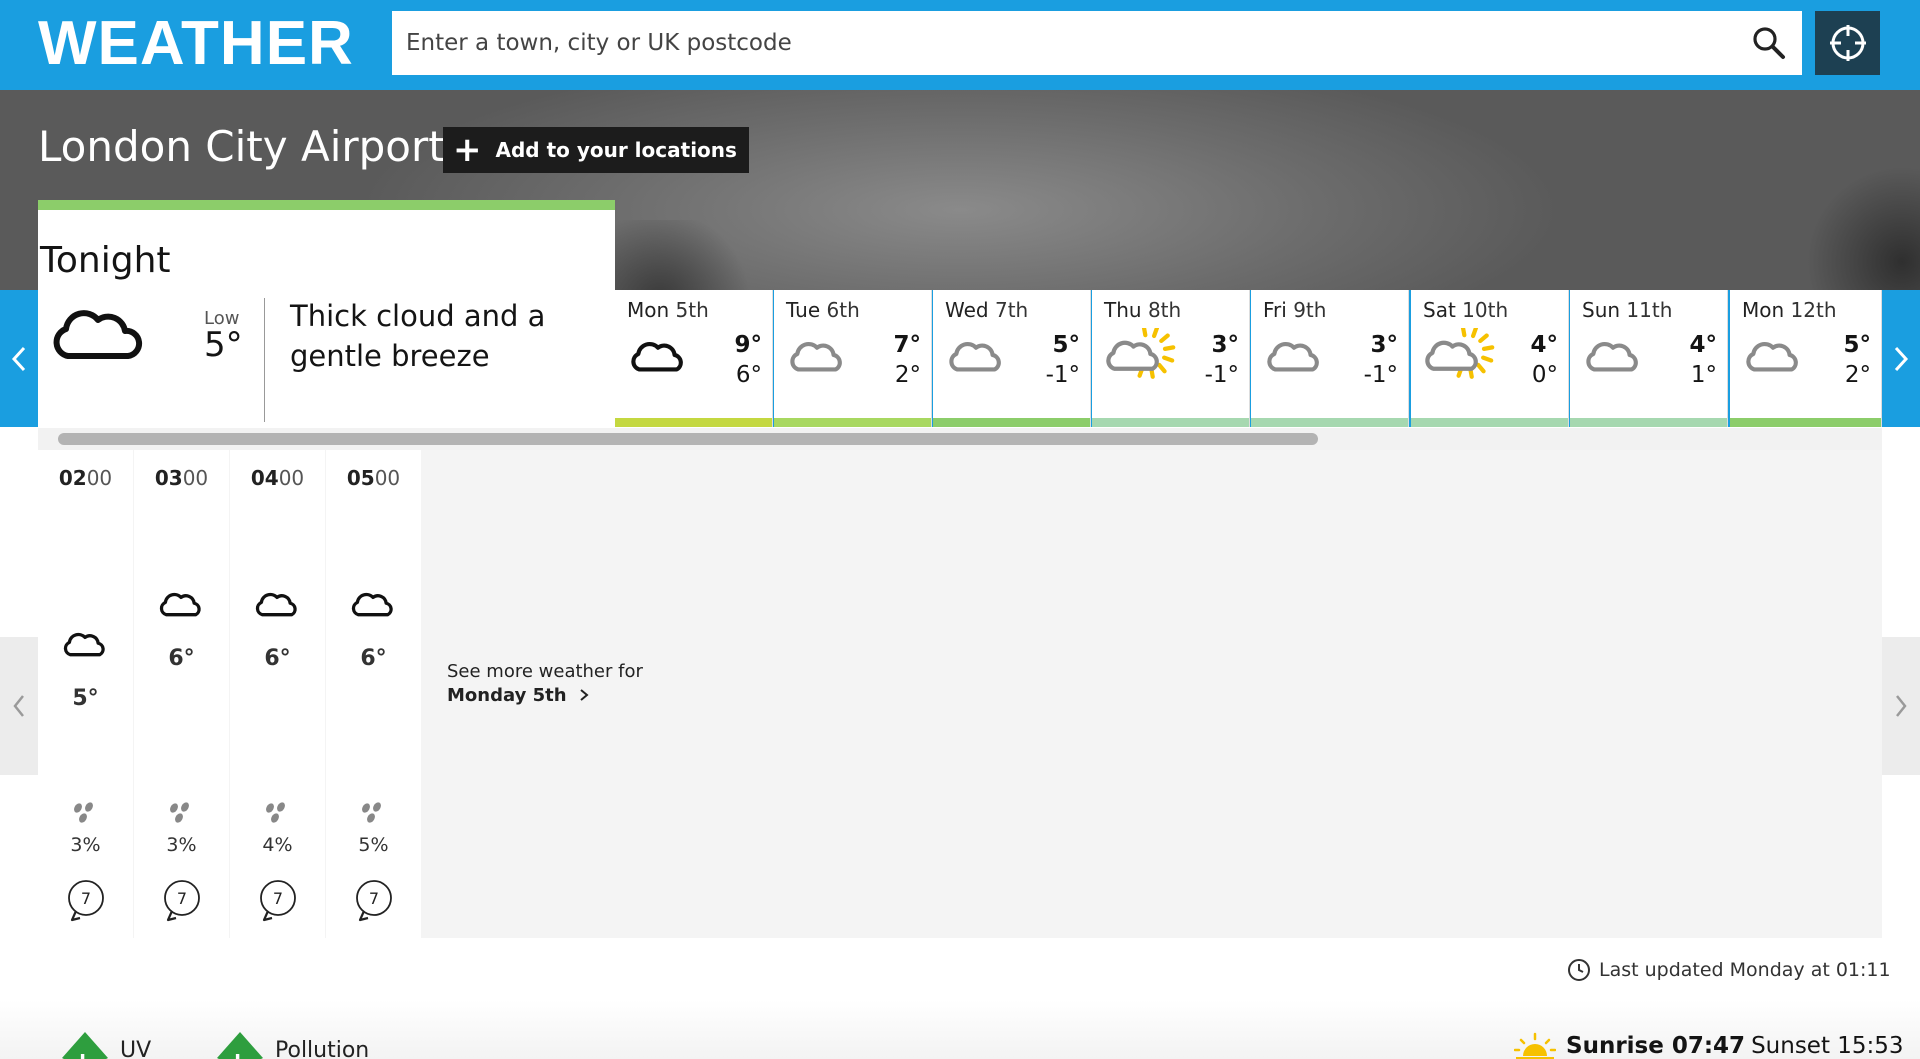 The height and width of the screenshot is (1059, 1920). Describe the element at coordinates (545, 671) in the screenshot. I see `see-more-text: See more weather for` at that location.